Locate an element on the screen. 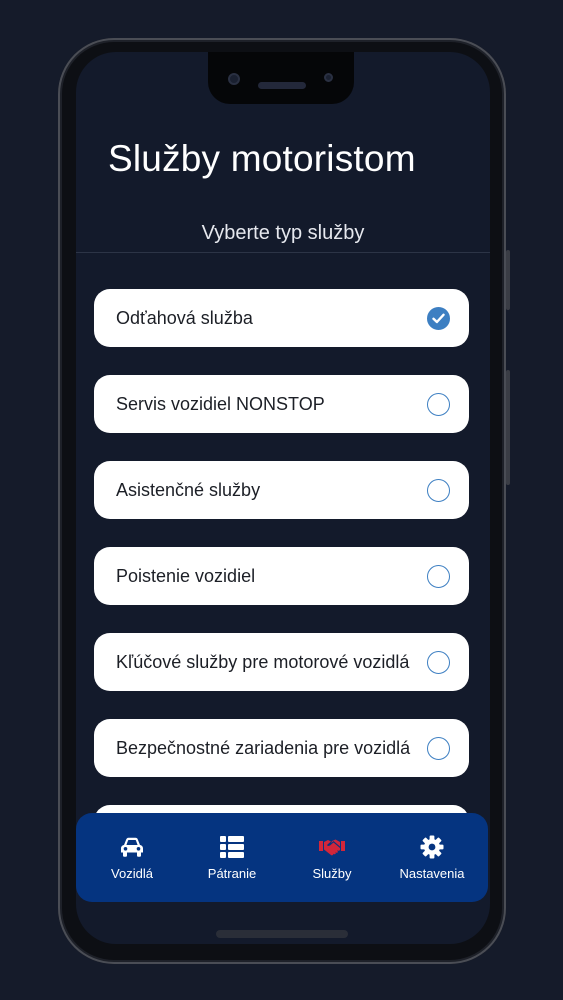 This screenshot has width=563, height=1000. service-option-label: Poistenie vozidiel is located at coordinates (186, 575).